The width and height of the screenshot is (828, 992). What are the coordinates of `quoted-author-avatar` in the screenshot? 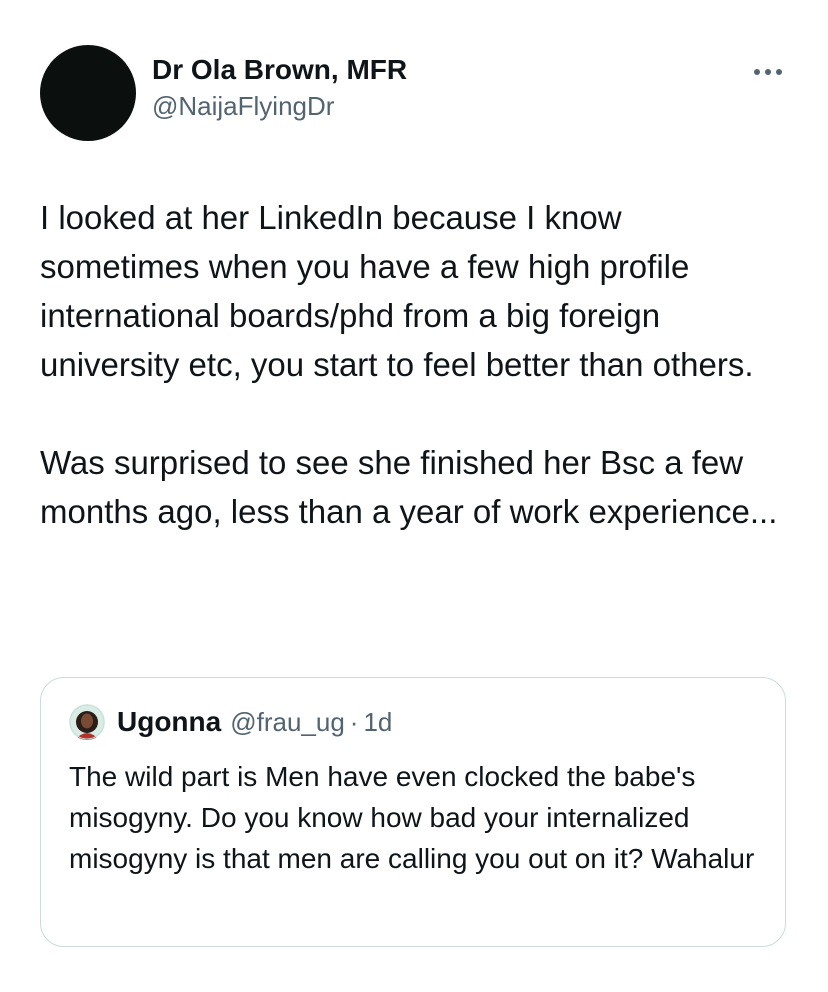 It's located at (87, 722).